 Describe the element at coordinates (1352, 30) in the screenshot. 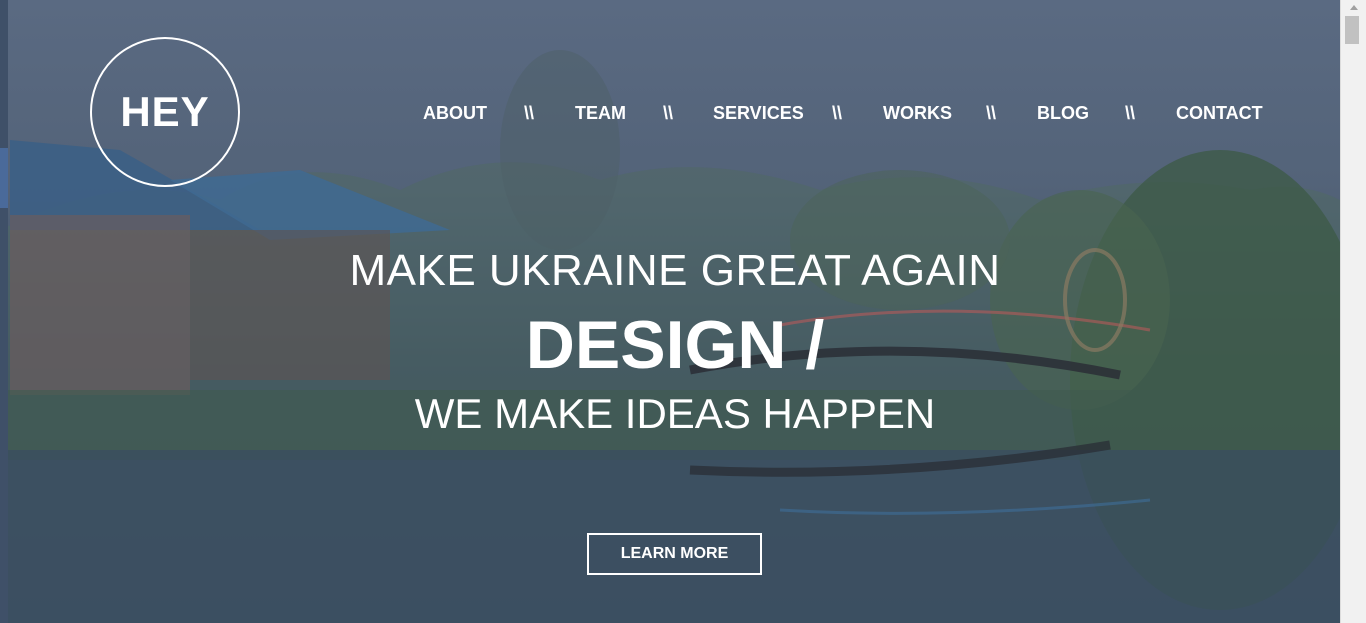

I see `scrollbar-thumb` at that location.